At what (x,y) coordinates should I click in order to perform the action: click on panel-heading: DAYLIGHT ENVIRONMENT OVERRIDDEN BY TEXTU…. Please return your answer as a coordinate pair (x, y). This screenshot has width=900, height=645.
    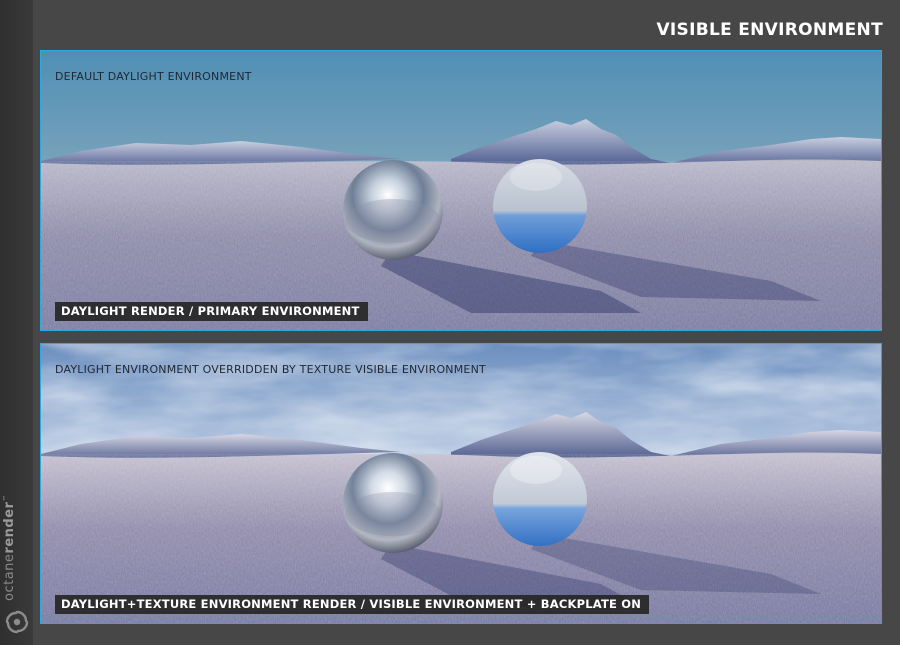
    Looking at the image, I should click on (270, 369).